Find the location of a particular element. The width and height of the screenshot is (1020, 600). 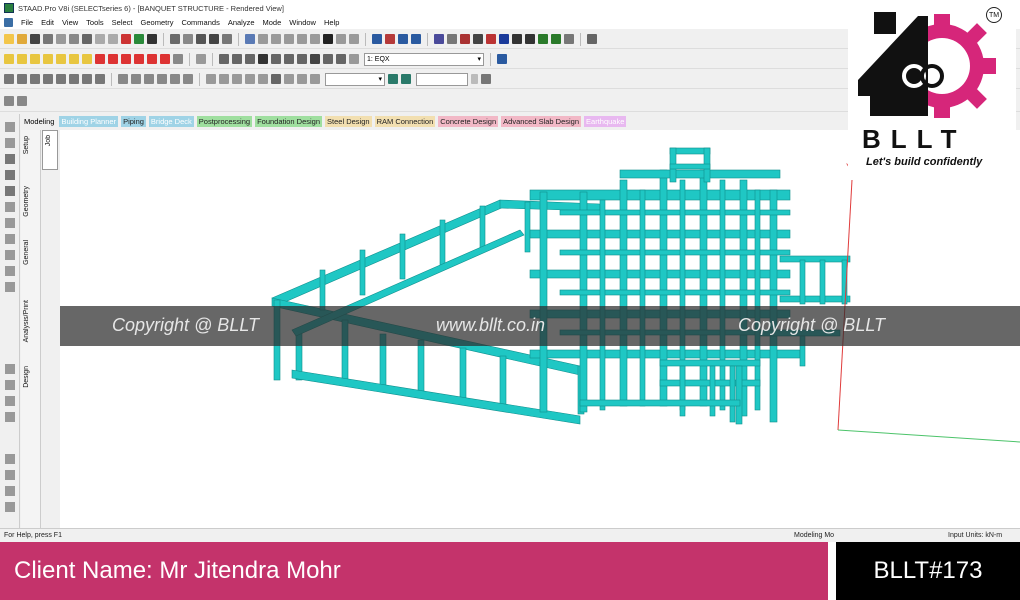

select-geometry-icon is located at coordinates (315, 39).